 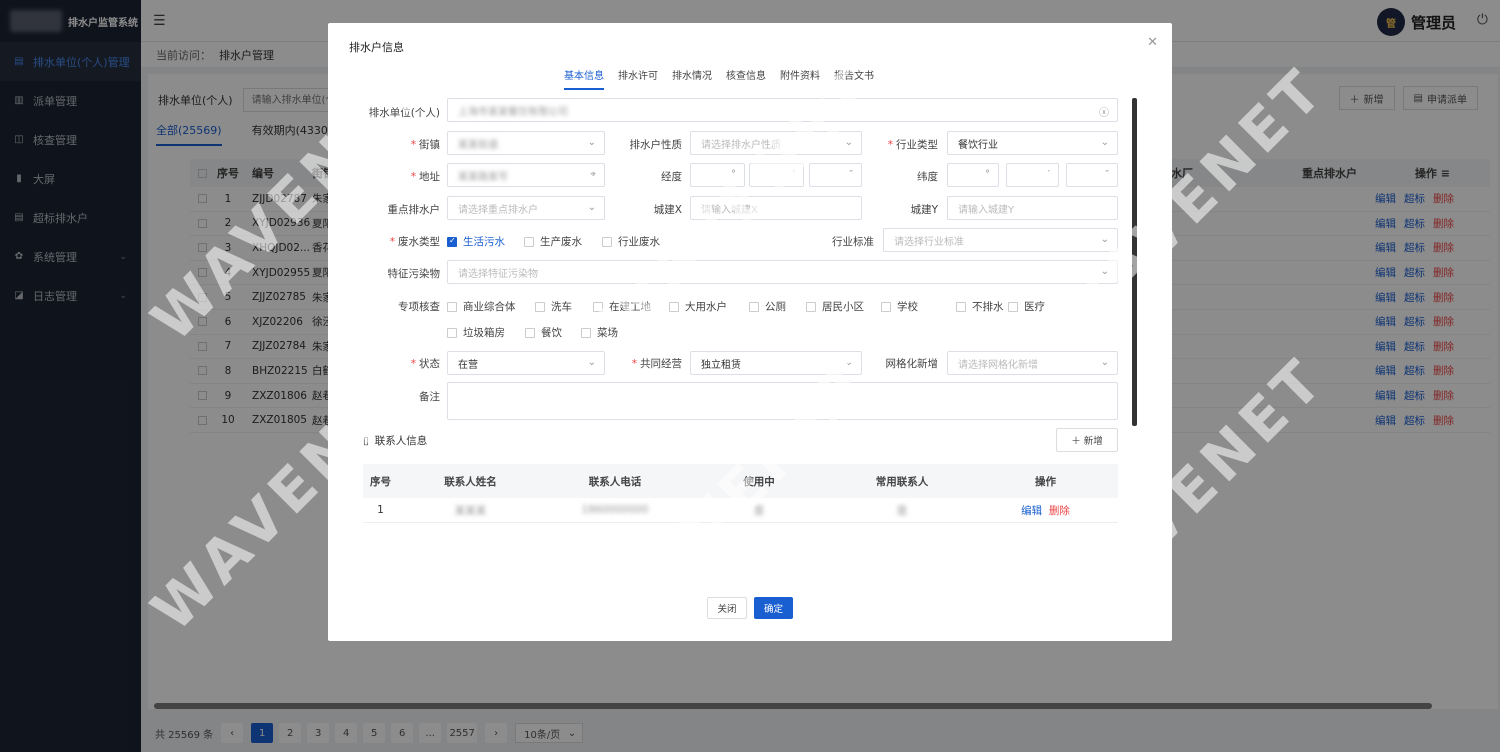 I want to click on special-check-row2-2-checkbox: 餐饮, so click(x=543, y=332).